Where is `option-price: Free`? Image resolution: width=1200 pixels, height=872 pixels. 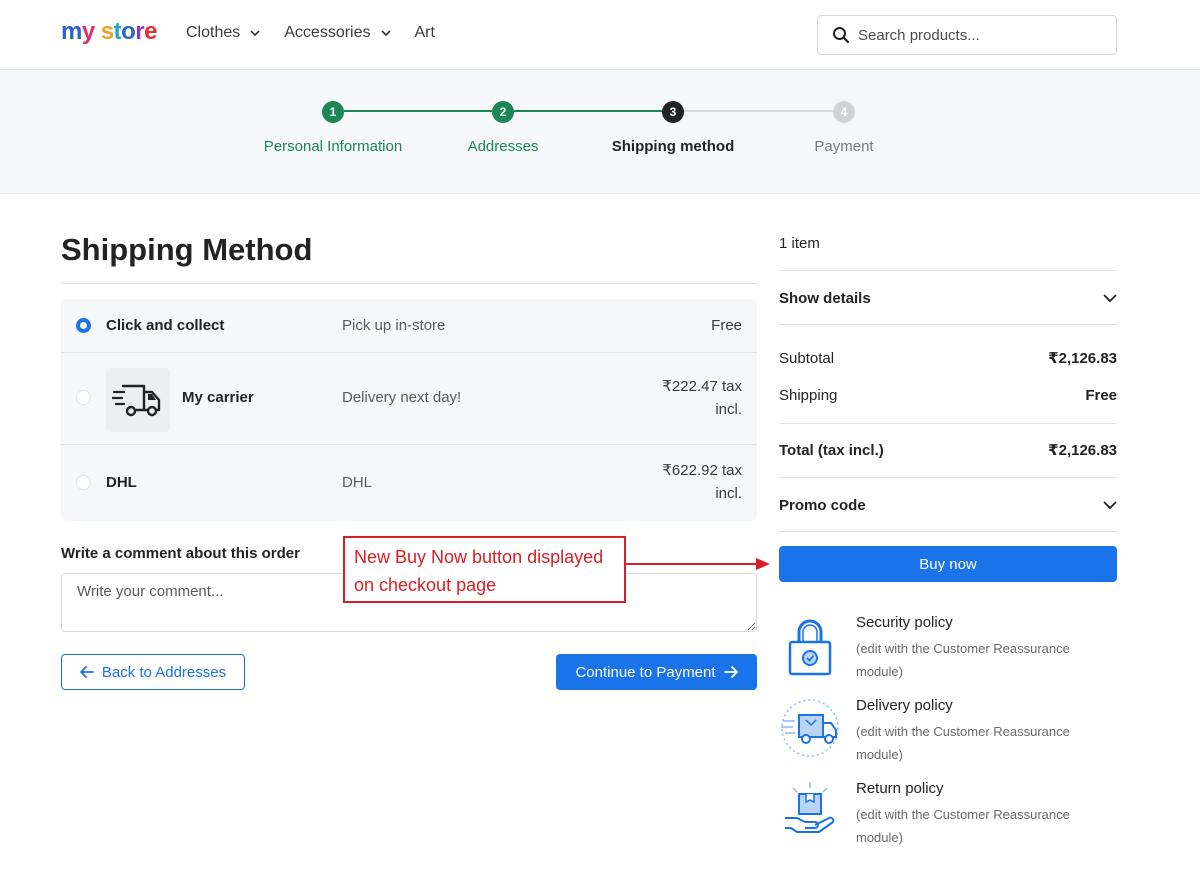 option-price: Free is located at coordinates (726, 325).